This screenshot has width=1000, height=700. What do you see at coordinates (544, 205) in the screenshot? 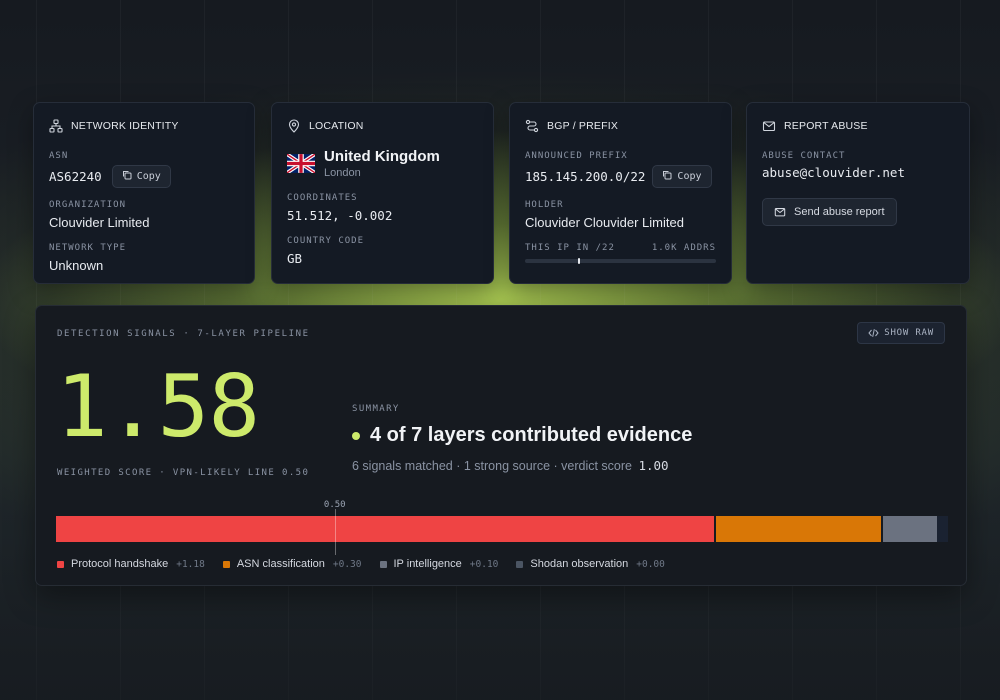
I see `holder-label: HOLDER` at bounding box center [544, 205].